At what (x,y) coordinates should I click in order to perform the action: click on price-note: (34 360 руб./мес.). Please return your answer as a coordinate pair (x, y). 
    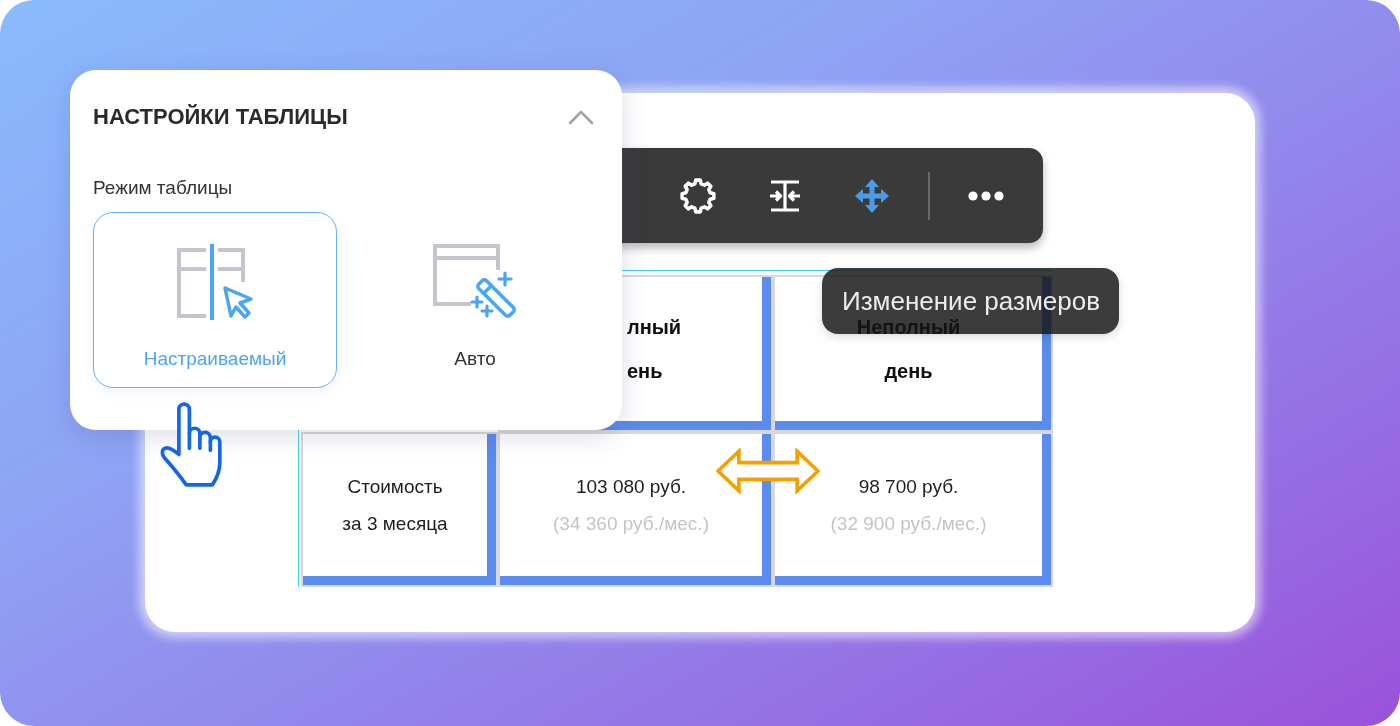
    Looking at the image, I should click on (631, 524).